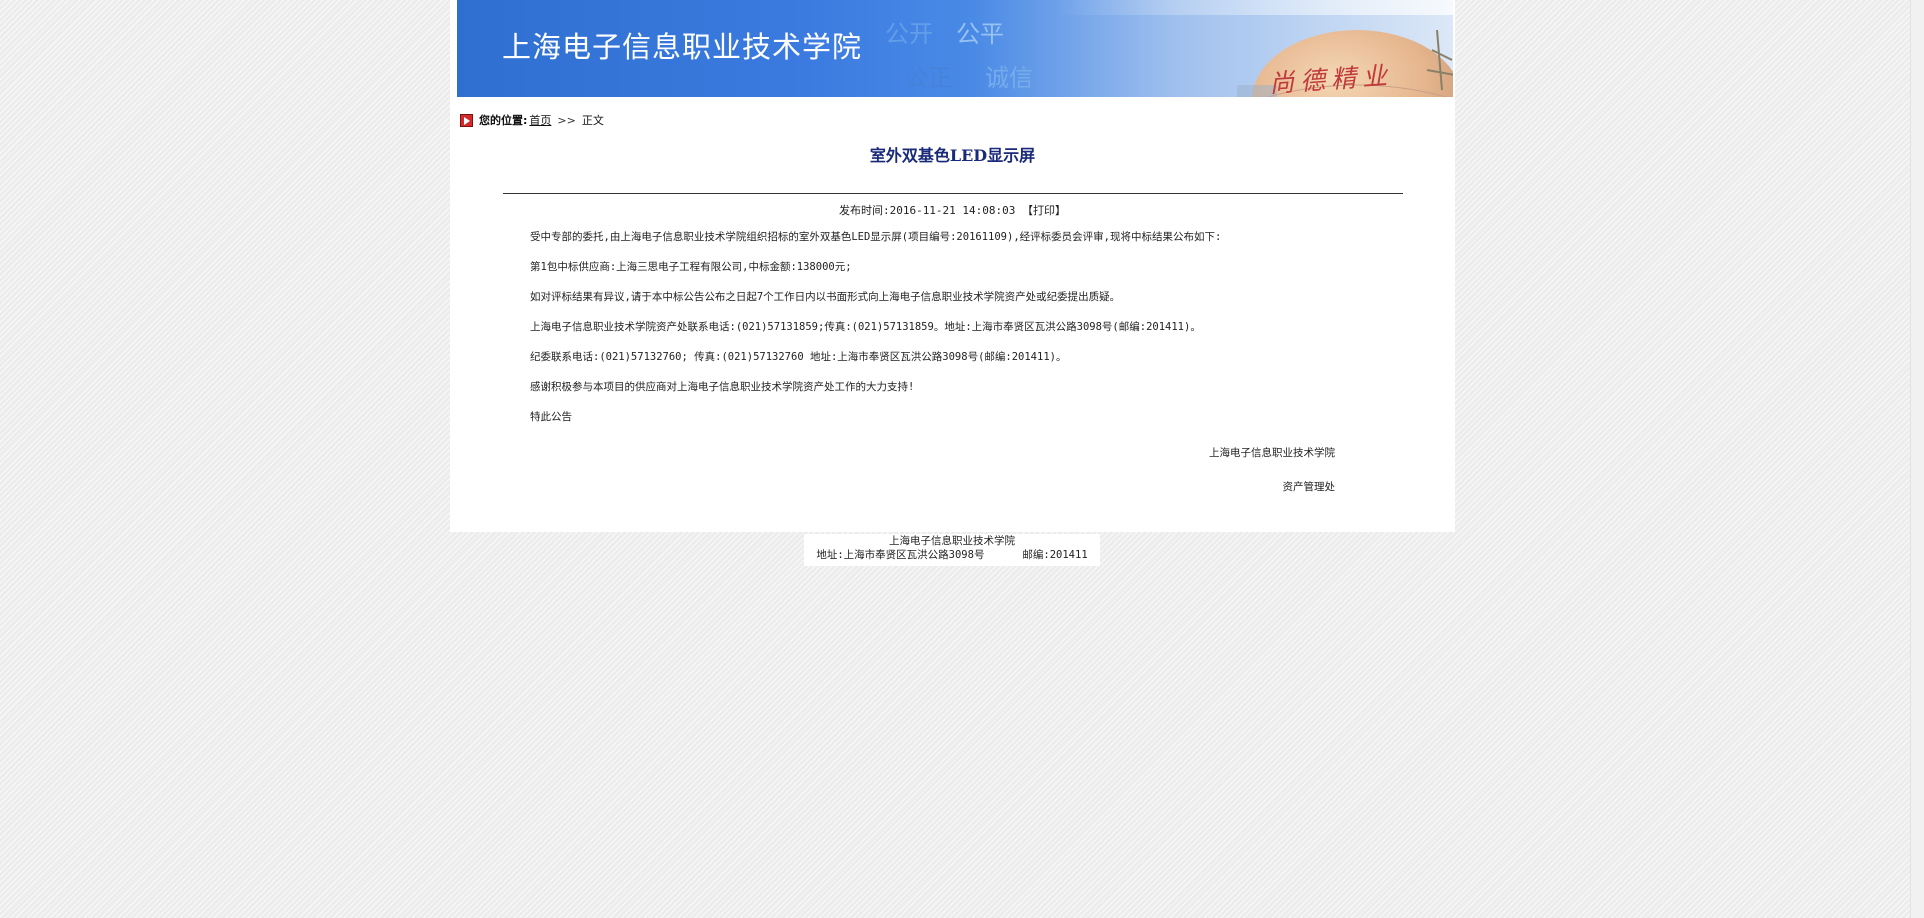  I want to click on publish-meta: 发布时间:2016-11-21 14:08:03 【打印】, so click(952, 210).